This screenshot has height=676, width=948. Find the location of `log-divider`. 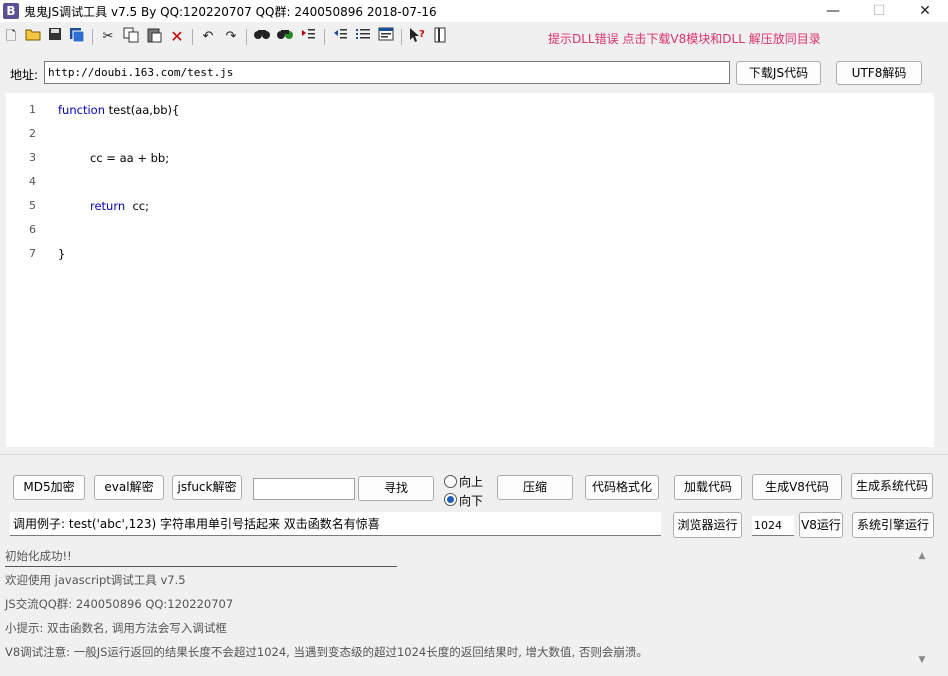

log-divider is located at coordinates (201, 566).